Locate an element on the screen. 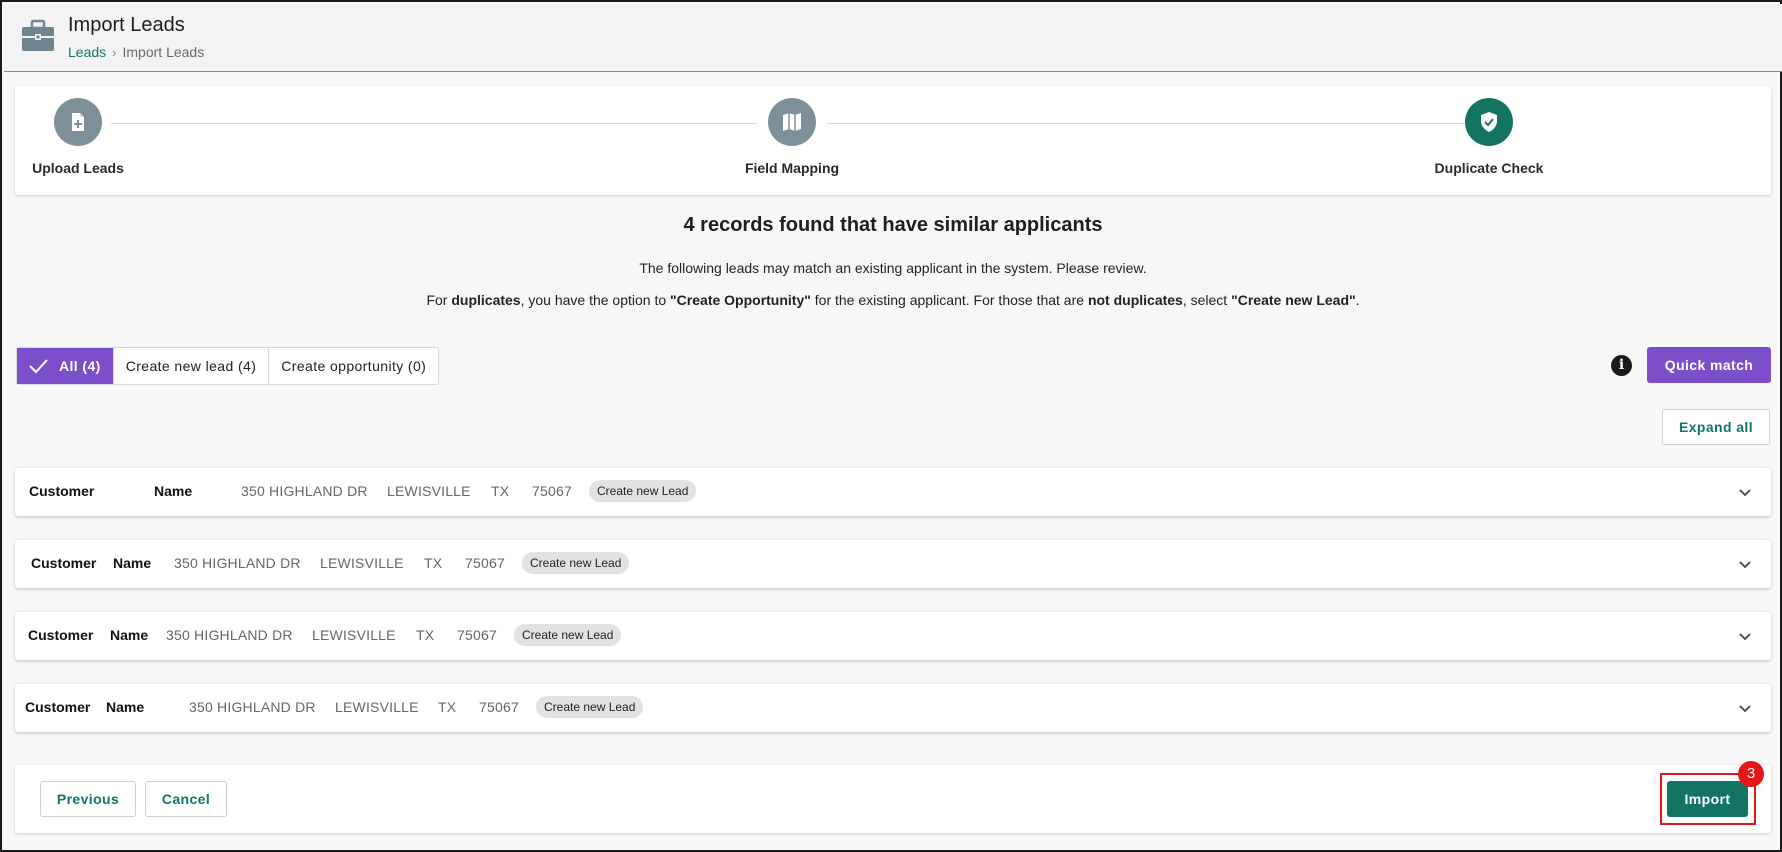 The image size is (1782, 852). wizard-footer: Previous Cancel is located at coordinates (893, 799).